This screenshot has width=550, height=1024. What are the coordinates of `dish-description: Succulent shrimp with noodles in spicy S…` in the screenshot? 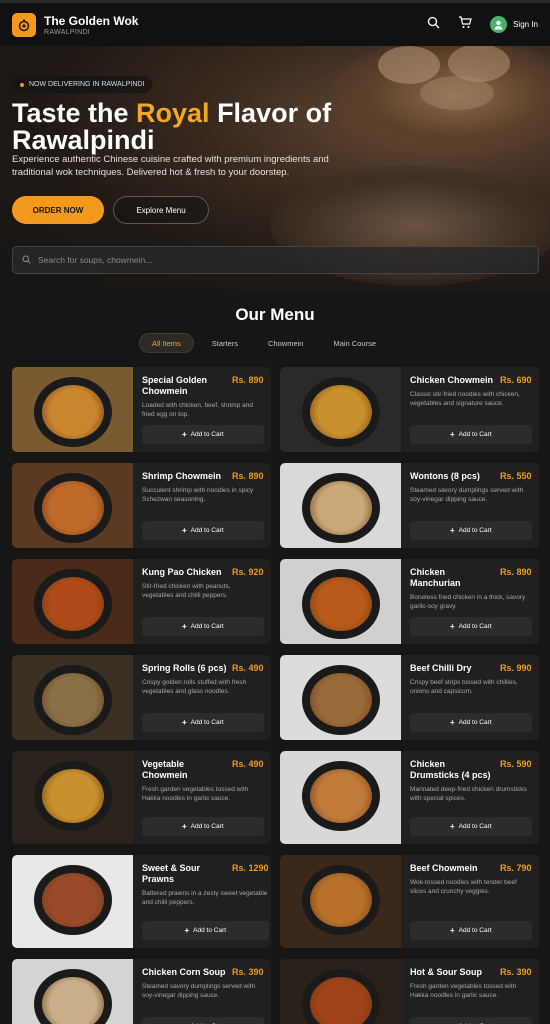 It's located at (198, 495).